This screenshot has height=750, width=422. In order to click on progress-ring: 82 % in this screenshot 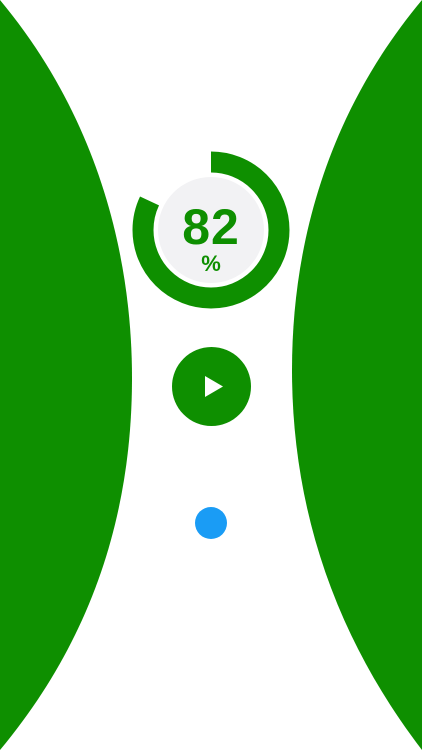, I will do `click(211, 230)`.